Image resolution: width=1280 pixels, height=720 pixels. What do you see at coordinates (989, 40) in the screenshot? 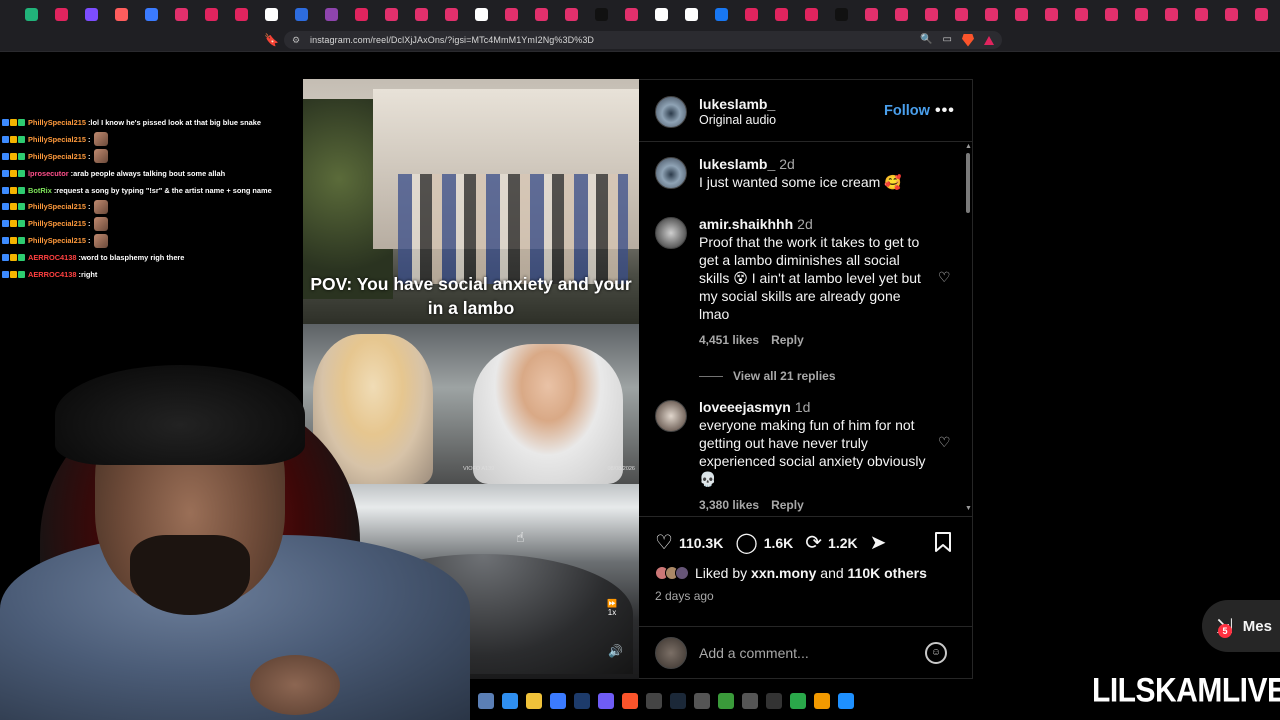
I see `brave-rewards-icon` at bounding box center [989, 40].